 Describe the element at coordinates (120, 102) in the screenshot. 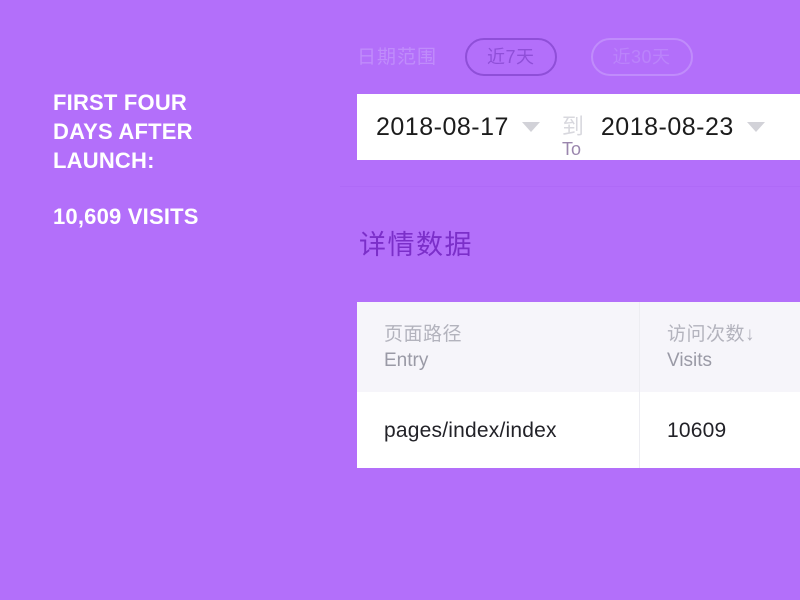

I see `headline-line-1: First four` at that location.